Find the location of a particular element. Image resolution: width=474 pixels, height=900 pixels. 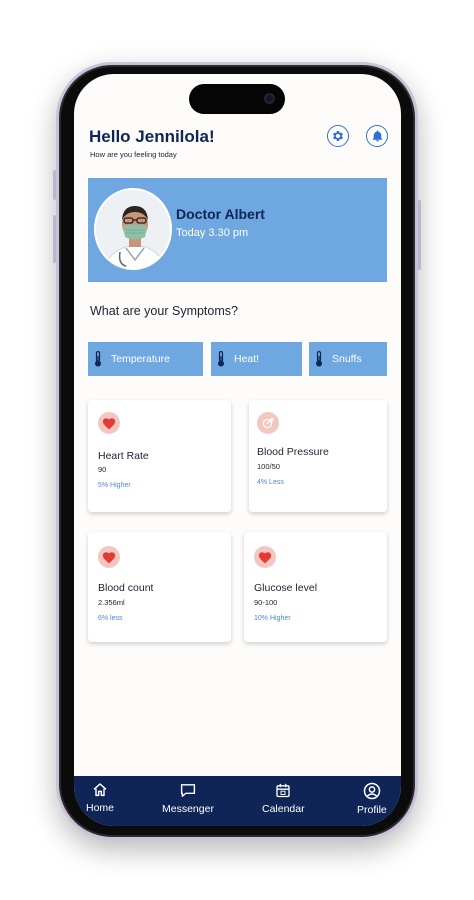

gear-icon is located at coordinates (338, 136).